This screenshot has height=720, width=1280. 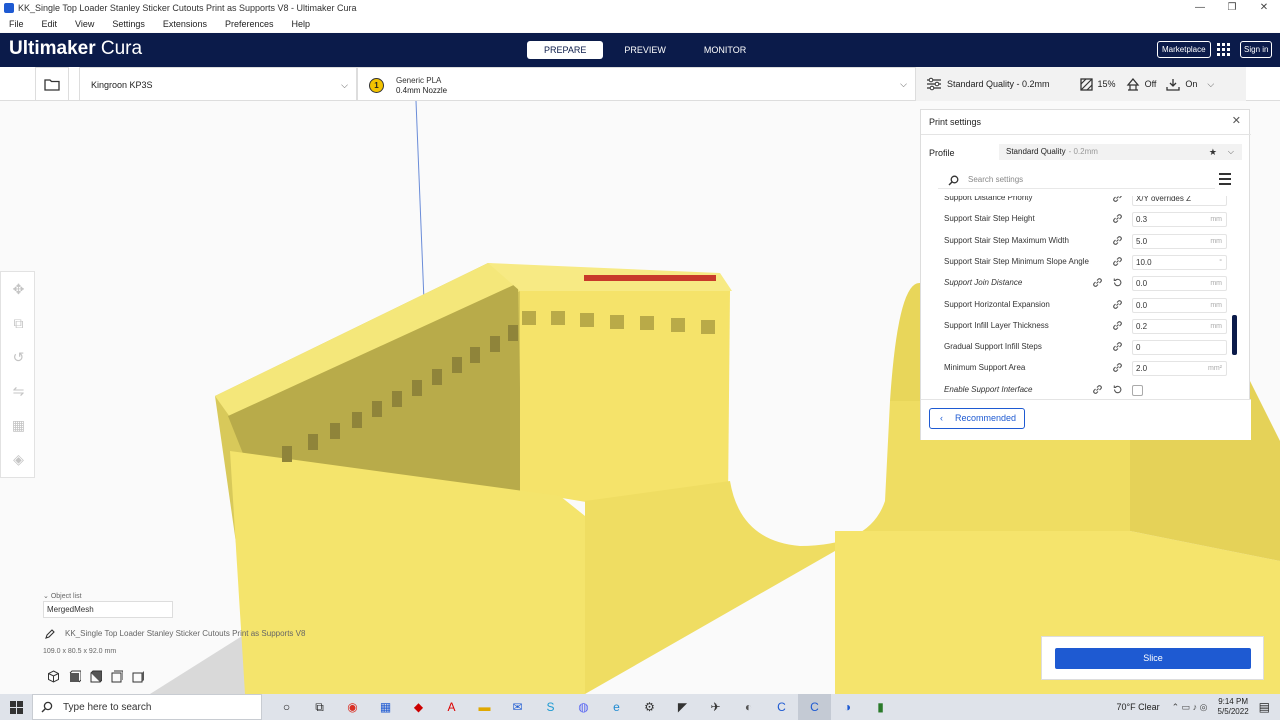 What do you see at coordinates (62, 596) in the screenshot?
I see `object-list-header: ⌄ Object list` at bounding box center [62, 596].